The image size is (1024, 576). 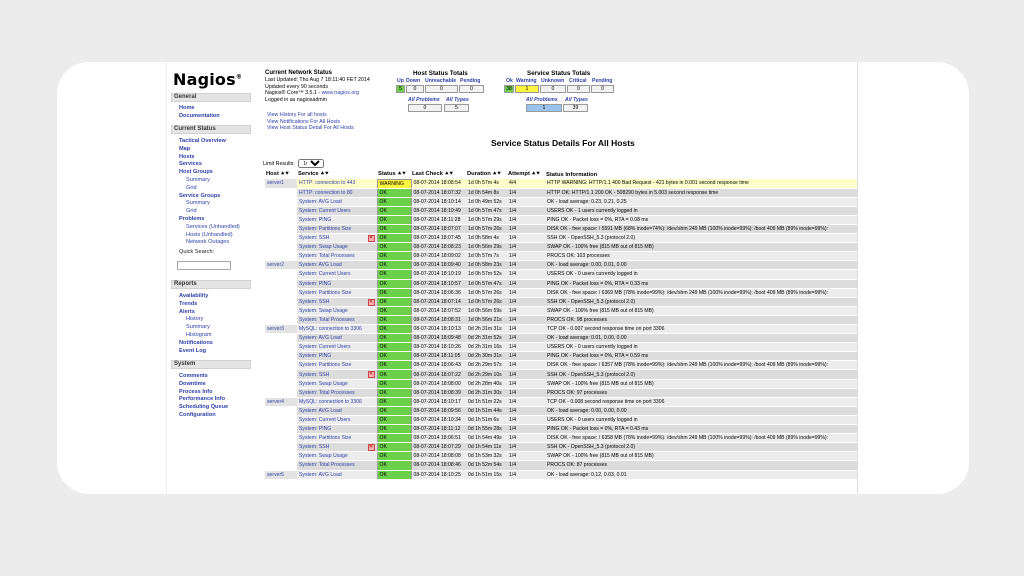 I want to click on svc-all-problems-count: 1, so click(x=544, y=108).